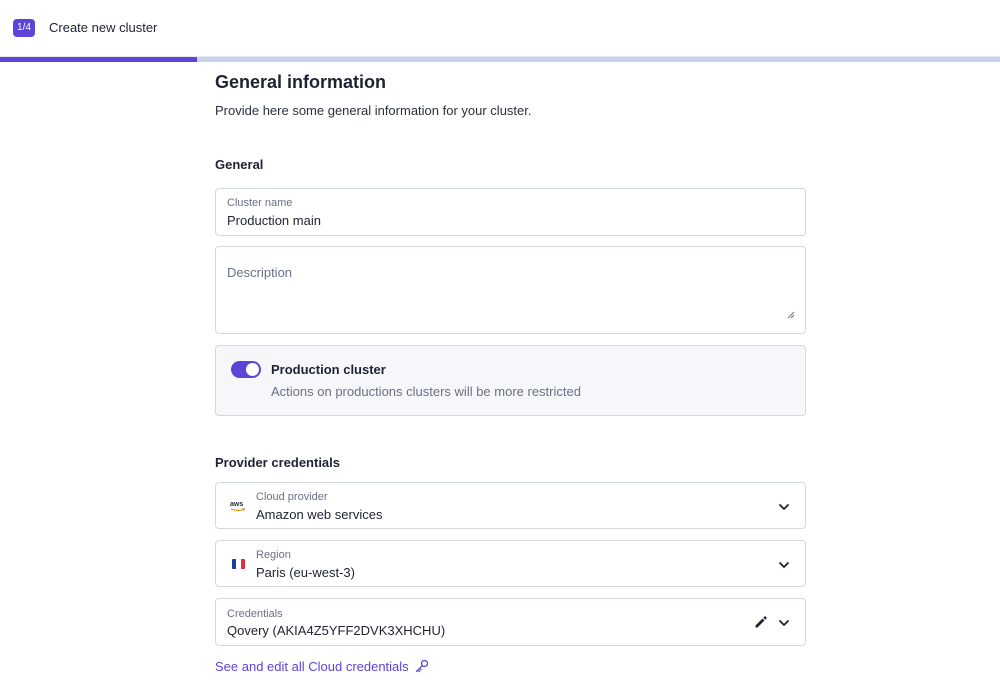 Image resolution: width=1000 pixels, height=680 pixels. What do you see at coordinates (260, 203) in the screenshot?
I see `cluster-name-label: Cluster name` at bounding box center [260, 203].